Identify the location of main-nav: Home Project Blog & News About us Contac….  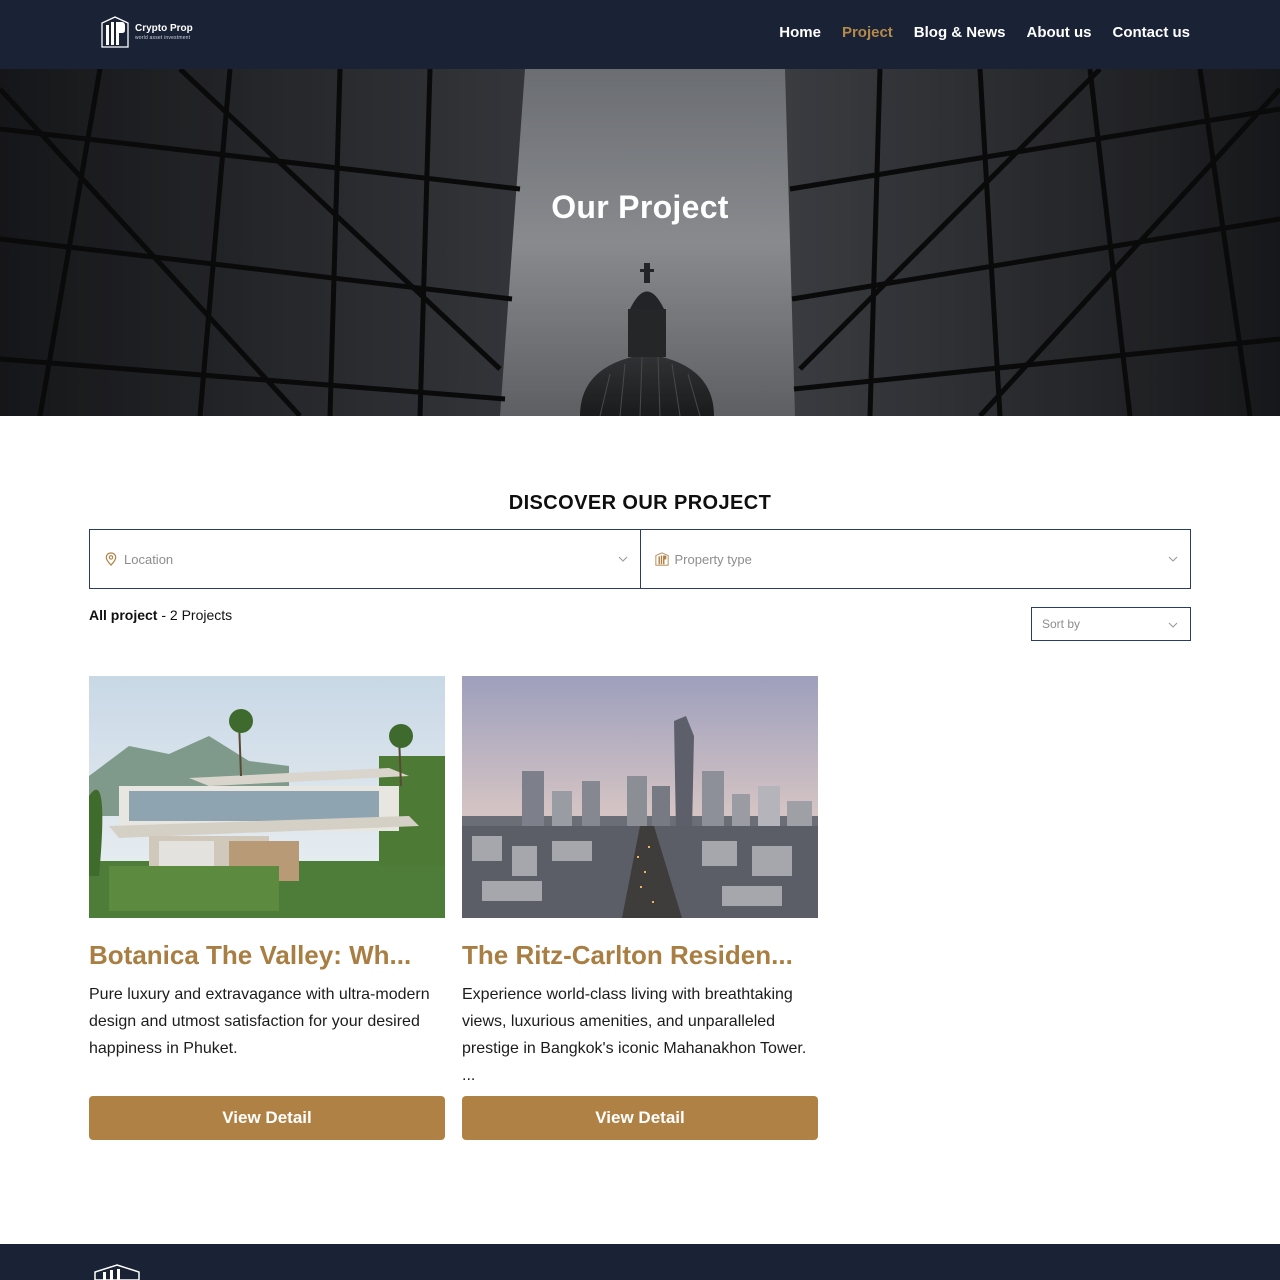
(984, 32).